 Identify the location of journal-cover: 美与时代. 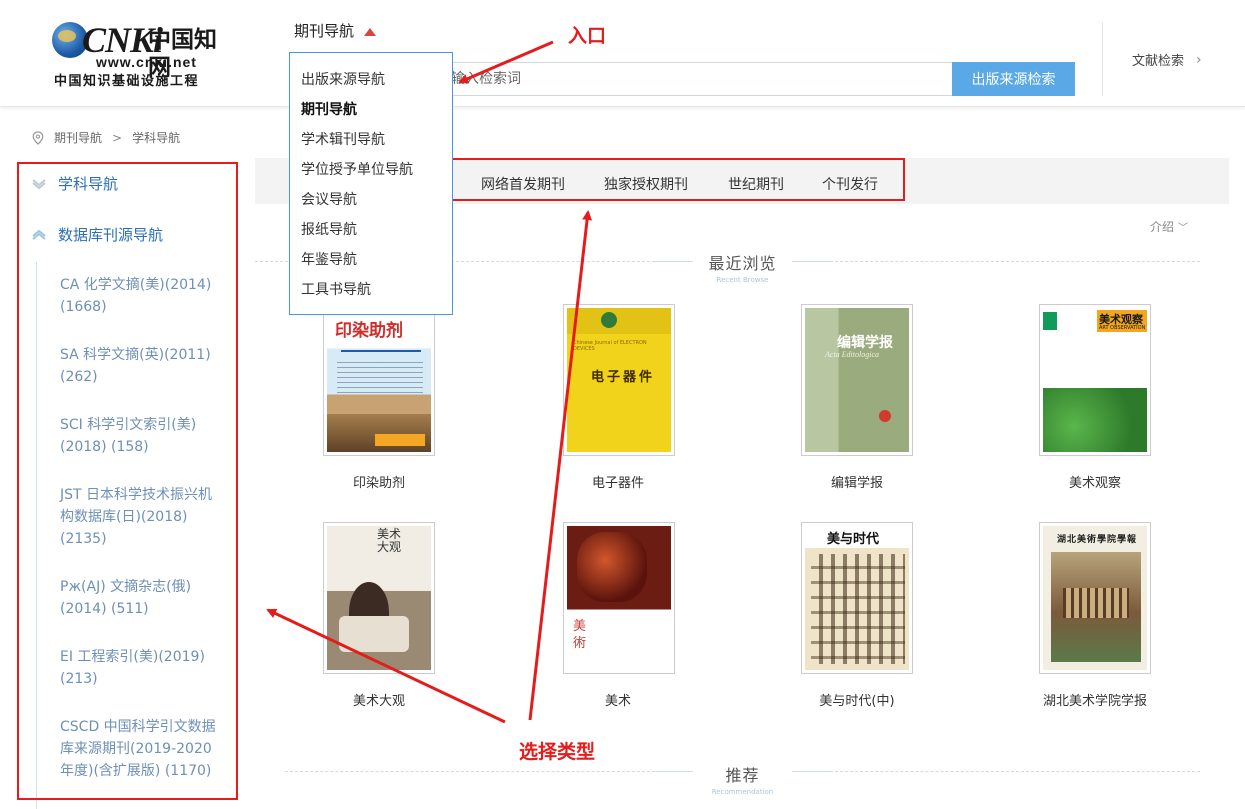
(857, 598).